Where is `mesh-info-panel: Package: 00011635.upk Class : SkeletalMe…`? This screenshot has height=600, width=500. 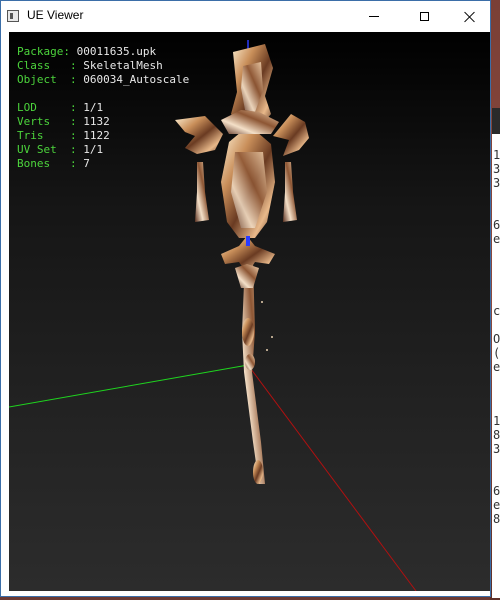 mesh-info-panel: Package: 00011635.upk Class : SkeletalMe… is located at coordinates (103, 108).